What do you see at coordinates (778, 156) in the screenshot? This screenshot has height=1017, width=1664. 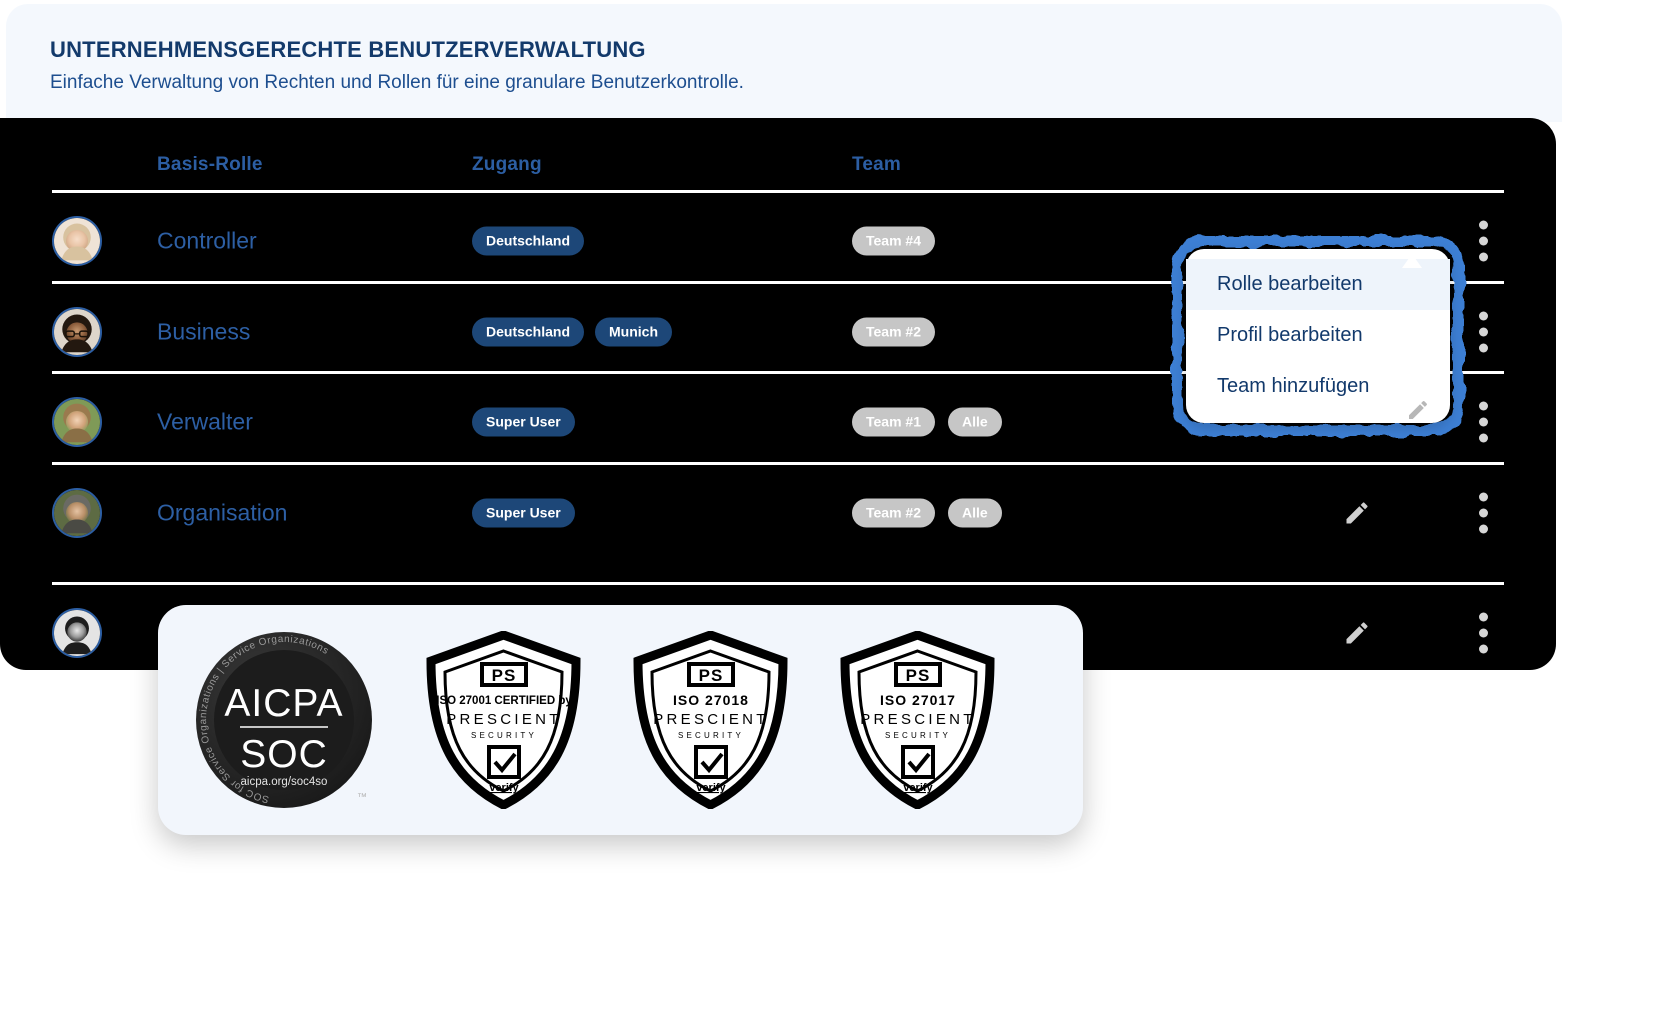 I see `table-header-row: Basis-Rolle Zugang Team` at bounding box center [778, 156].